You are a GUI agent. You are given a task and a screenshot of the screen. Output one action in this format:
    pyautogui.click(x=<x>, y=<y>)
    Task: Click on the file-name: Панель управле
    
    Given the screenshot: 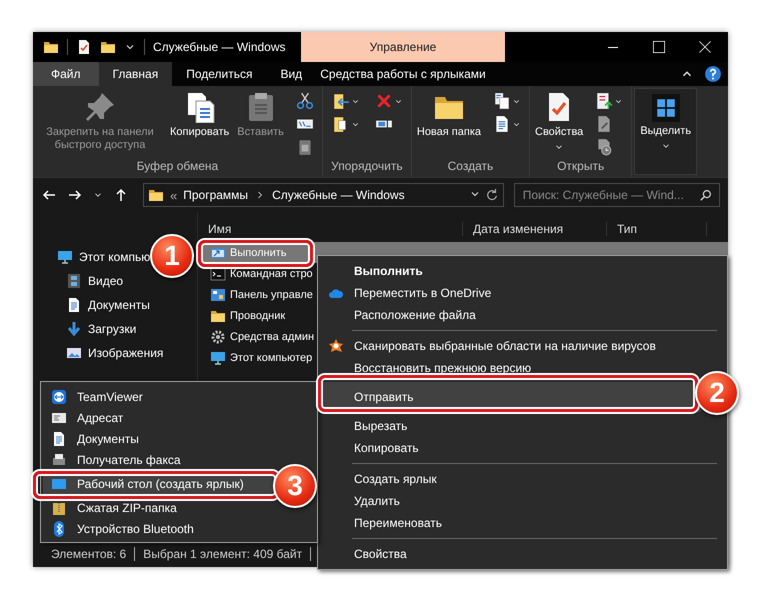 What is the action you would take?
    pyautogui.click(x=271, y=294)
    